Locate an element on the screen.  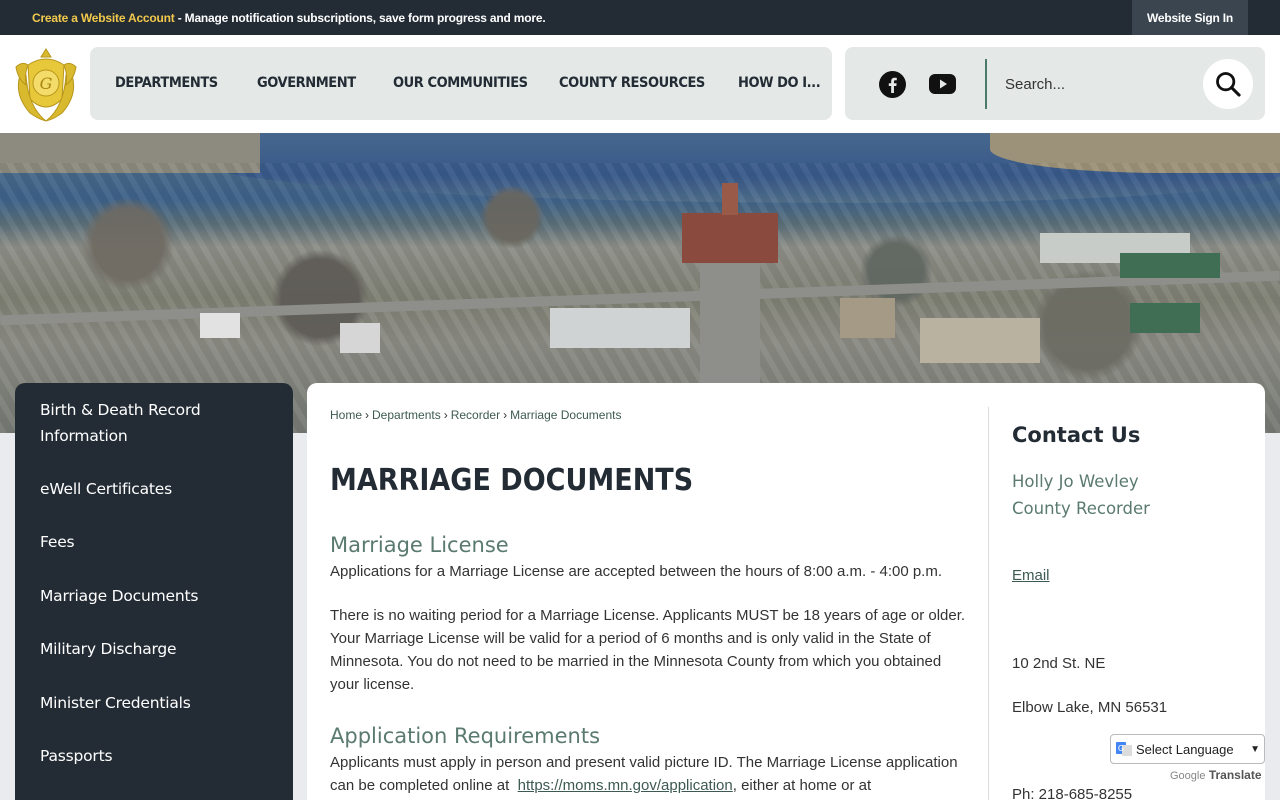
breadcrumb-home: Home is located at coordinates (346, 415).